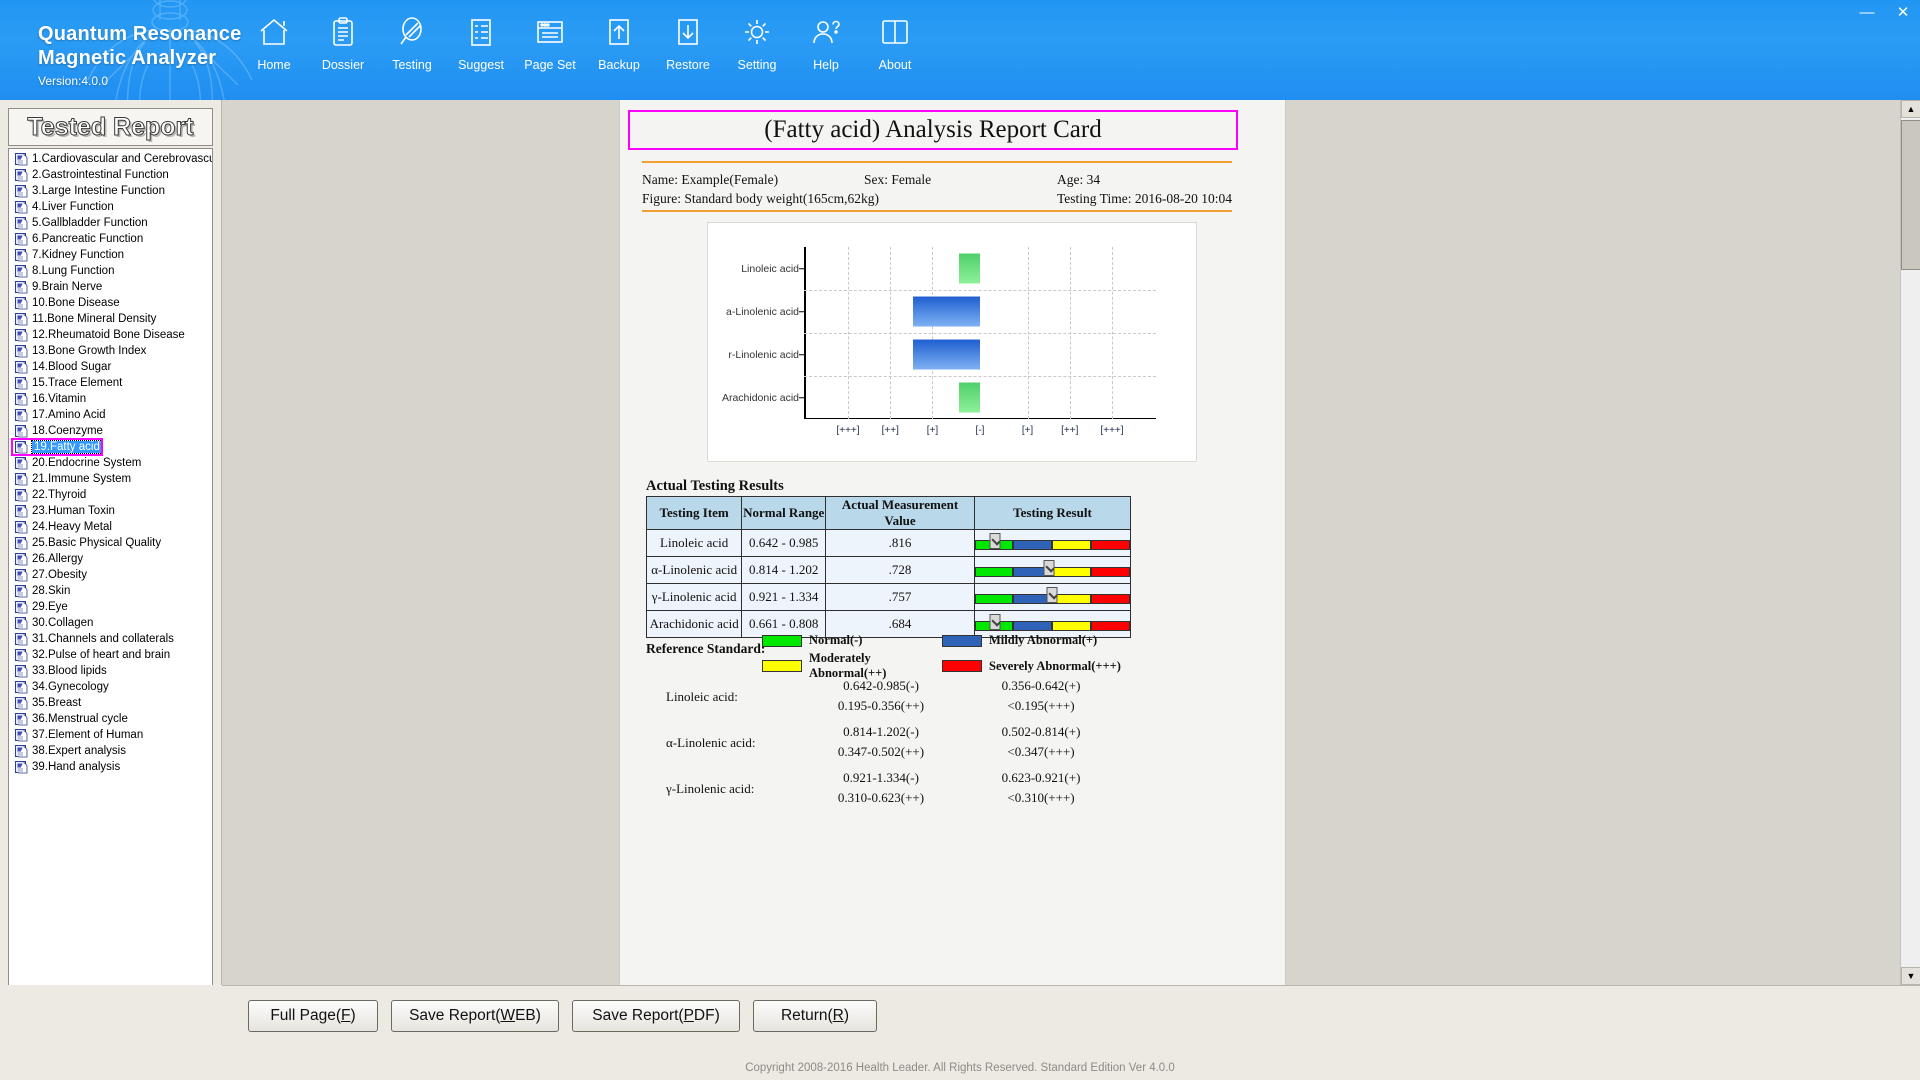 This screenshot has height=1080, width=1920. Describe the element at coordinates (826, 41) in the screenshot. I see `nav-item-help: Help` at that location.